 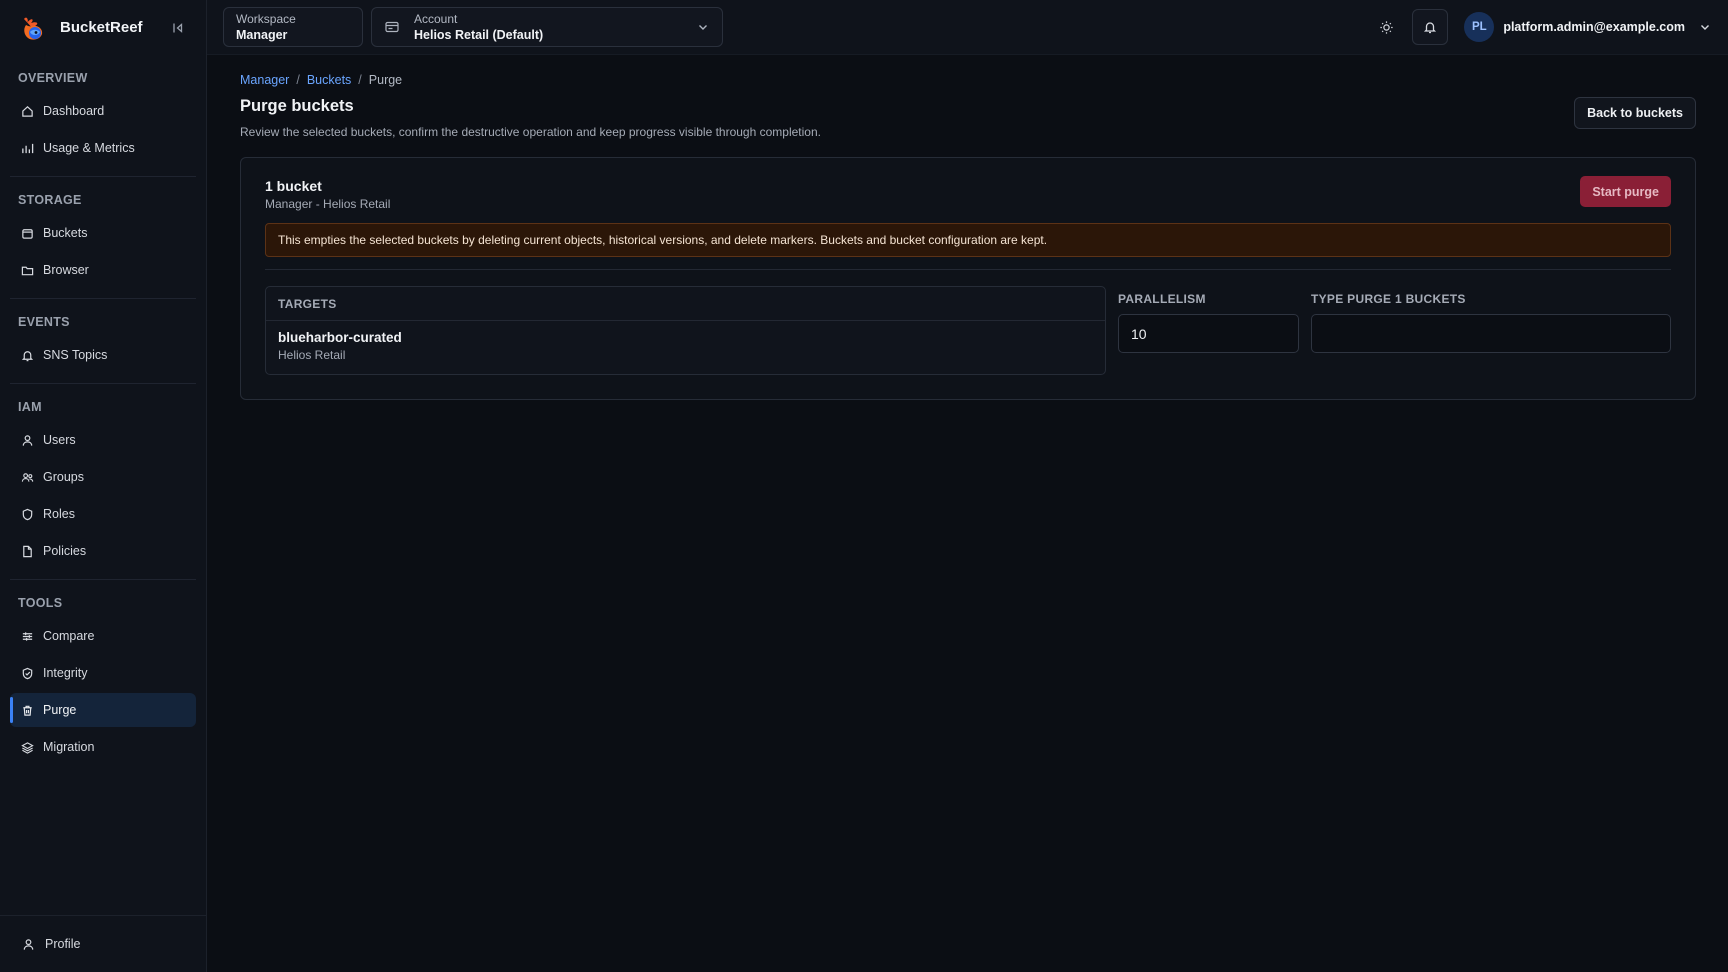 I want to click on user-menu: PL platform.admin@example.com, so click(x=1588, y=27).